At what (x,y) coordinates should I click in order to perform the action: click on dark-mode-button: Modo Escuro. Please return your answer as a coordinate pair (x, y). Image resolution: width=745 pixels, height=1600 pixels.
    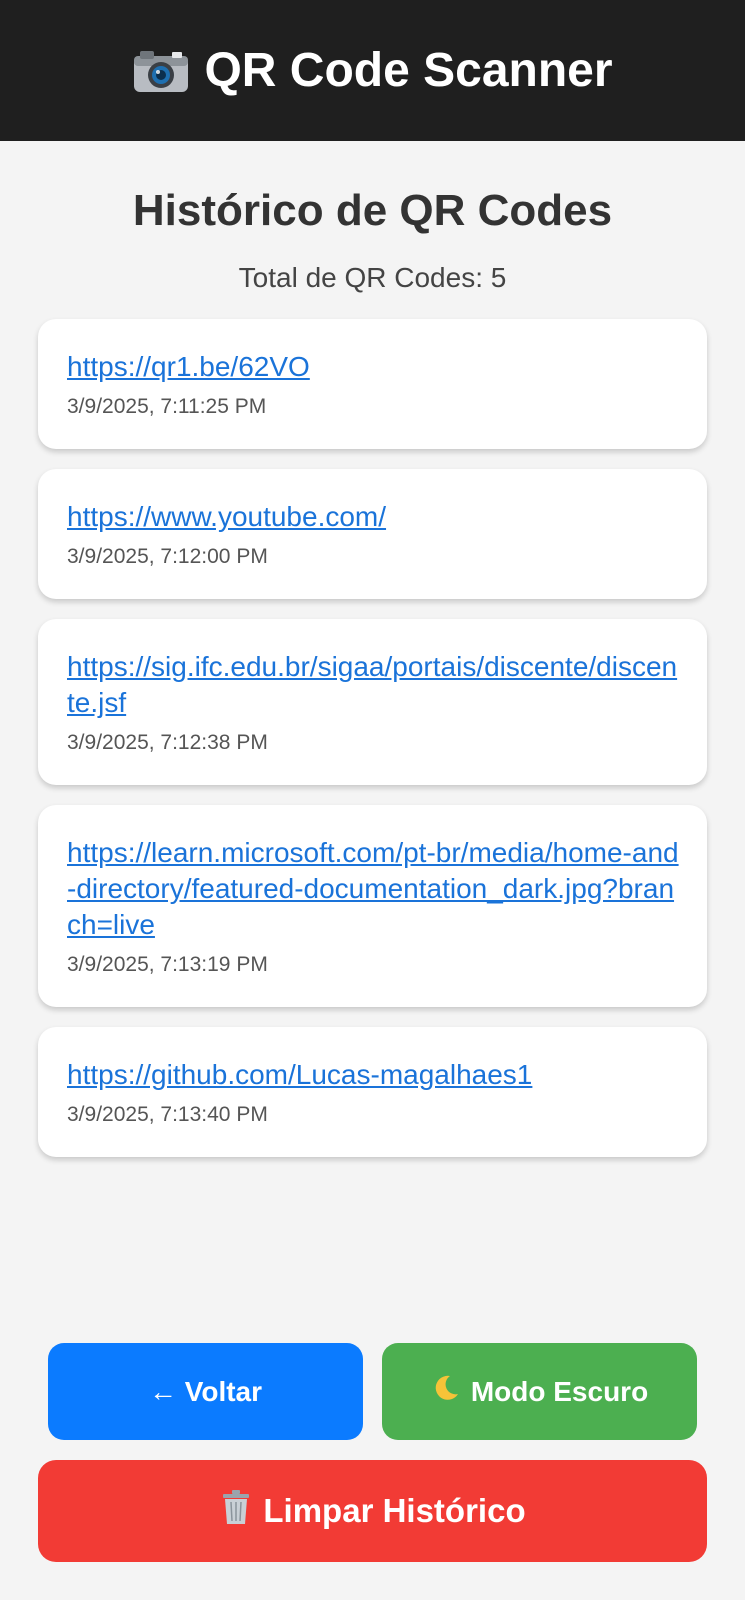
    Looking at the image, I should click on (539, 1391).